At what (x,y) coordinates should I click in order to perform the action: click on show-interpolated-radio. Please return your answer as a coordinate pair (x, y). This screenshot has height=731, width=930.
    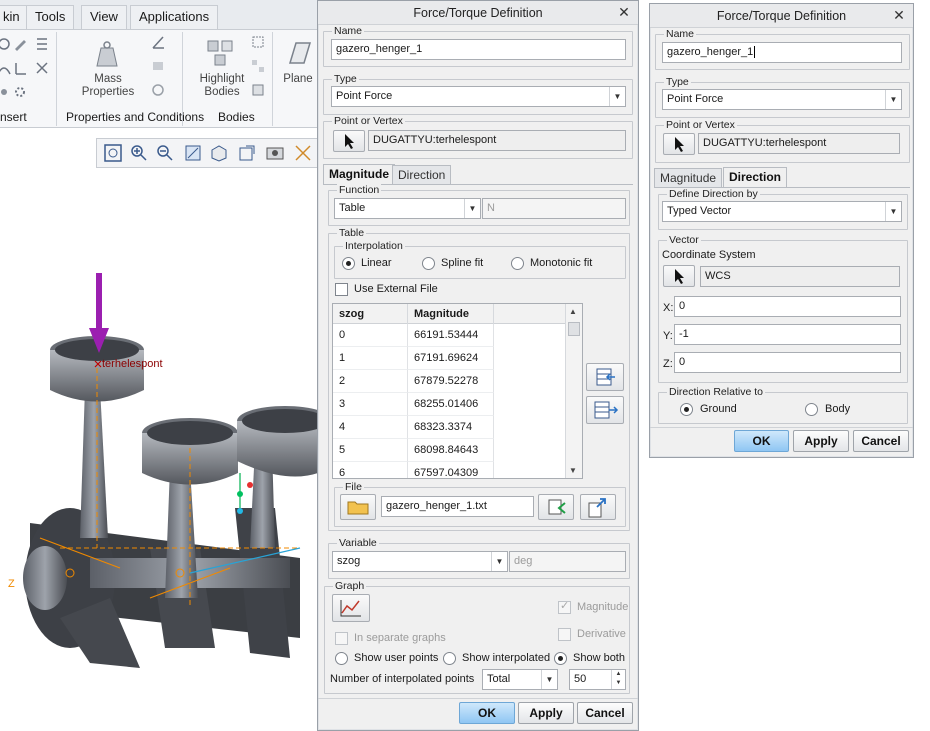
    Looking at the image, I should click on (449, 658).